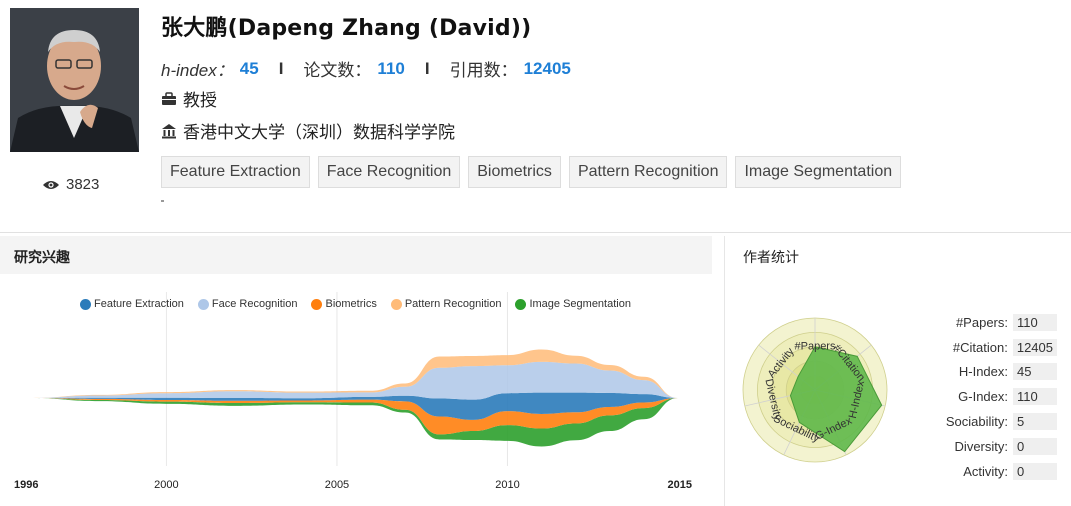 Image resolution: width=1071 pixels, height=506 pixels. What do you see at coordinates (483, 70) in the screenshot?
I see `citation-count-label: 引用数：` at bounding box center [483, 70].